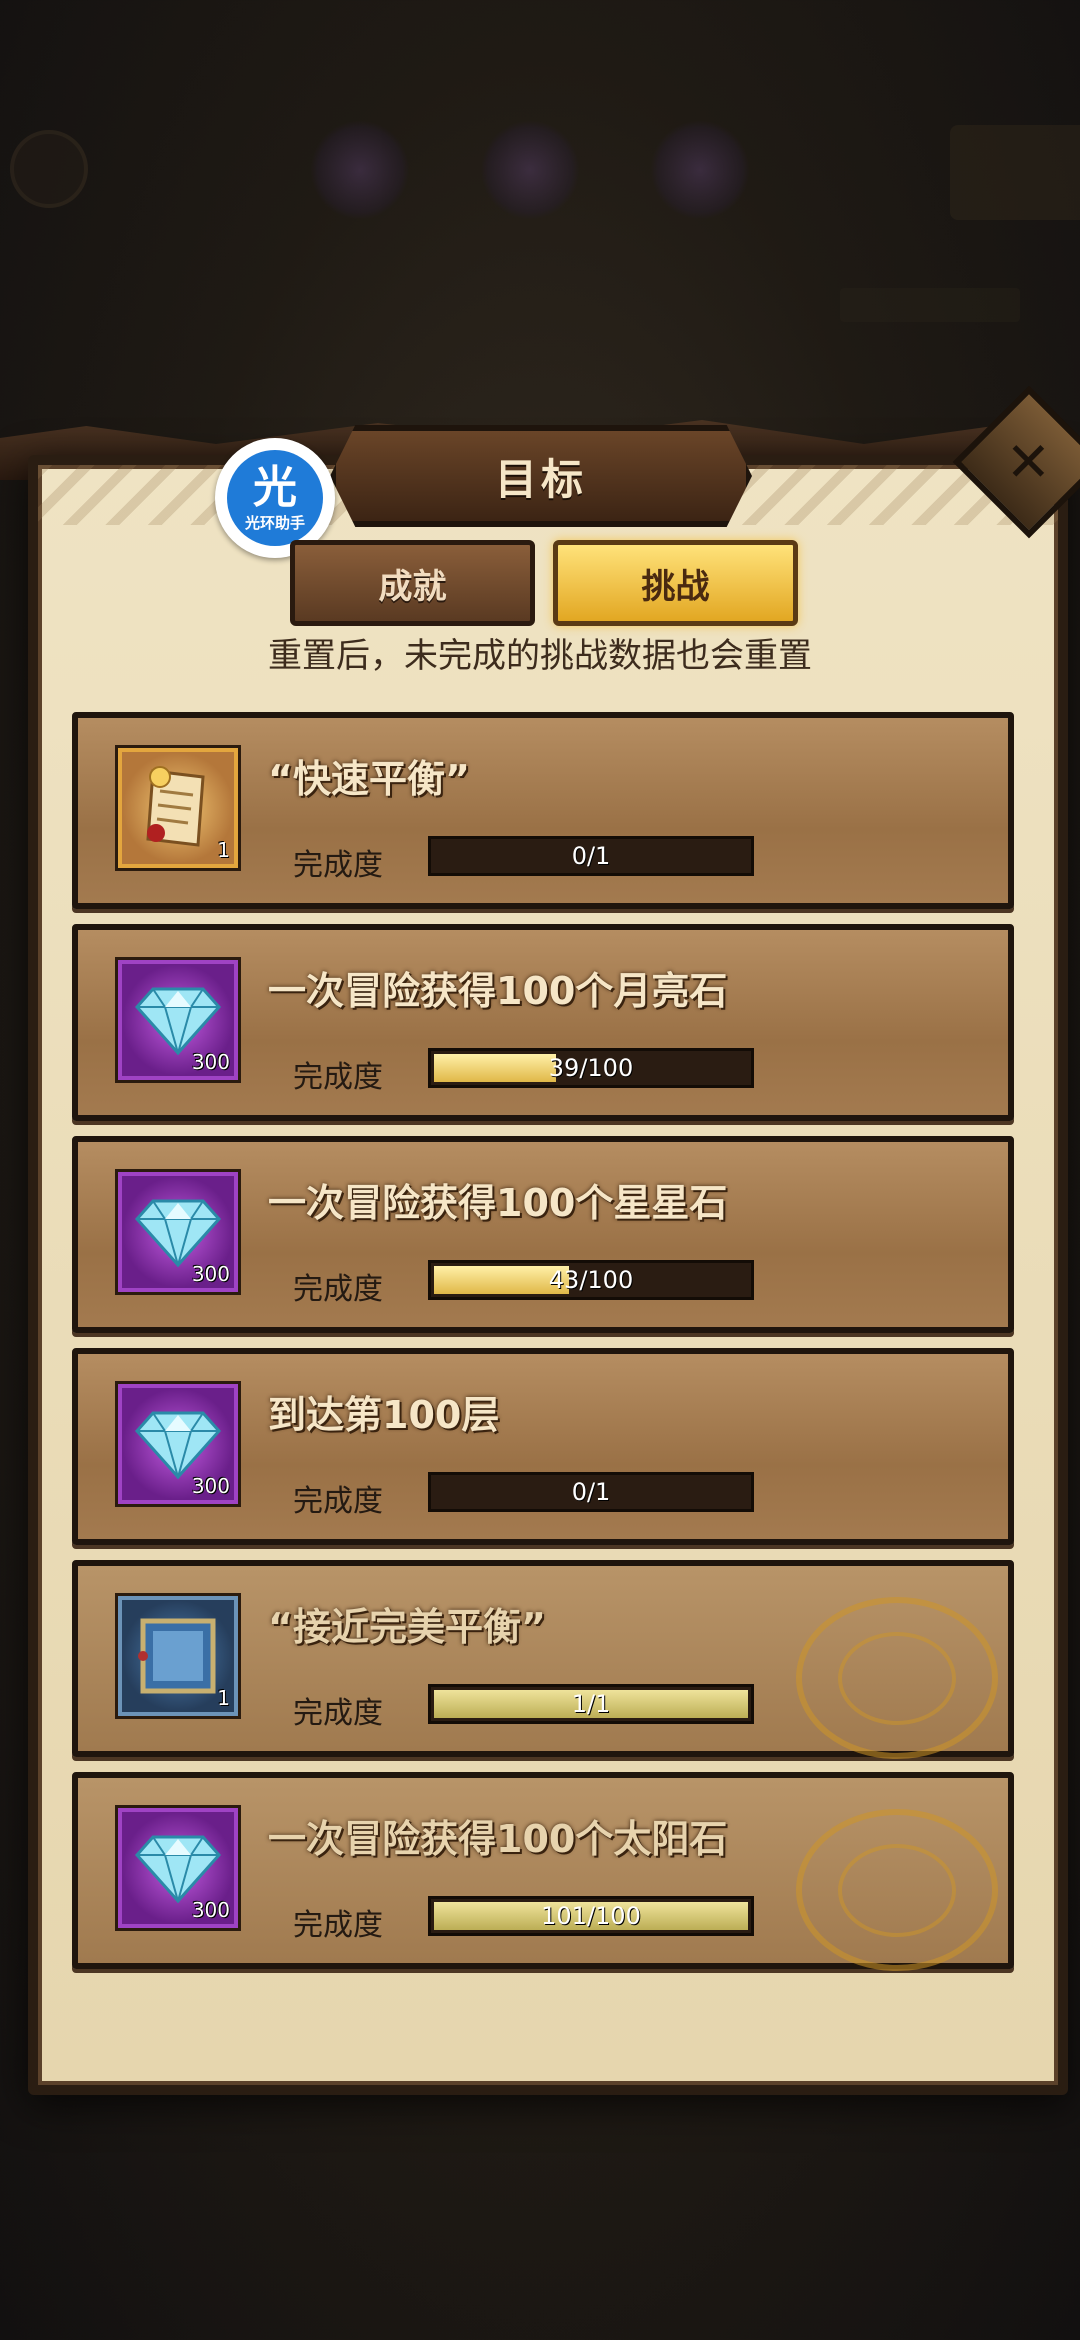  Describe the element at coordinates (675, 586) in the screenshot. I see `tab-challenges-label: 挑战` at that location.